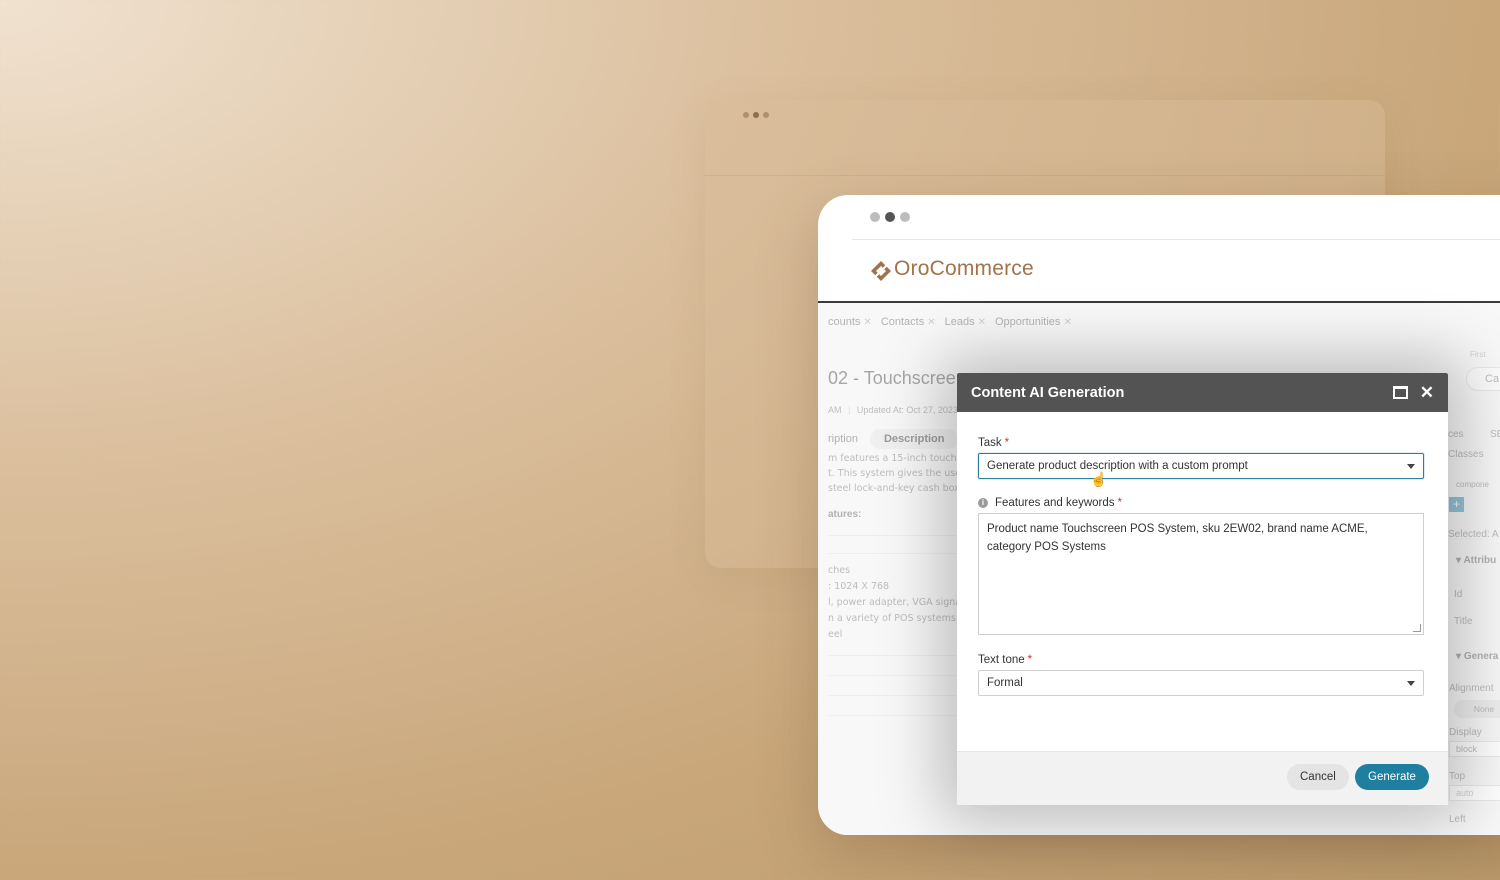  What do you see at coordinates (994, 443) in the screenshot?
I see `task-label: Task *` at bounding box center [994, 443].